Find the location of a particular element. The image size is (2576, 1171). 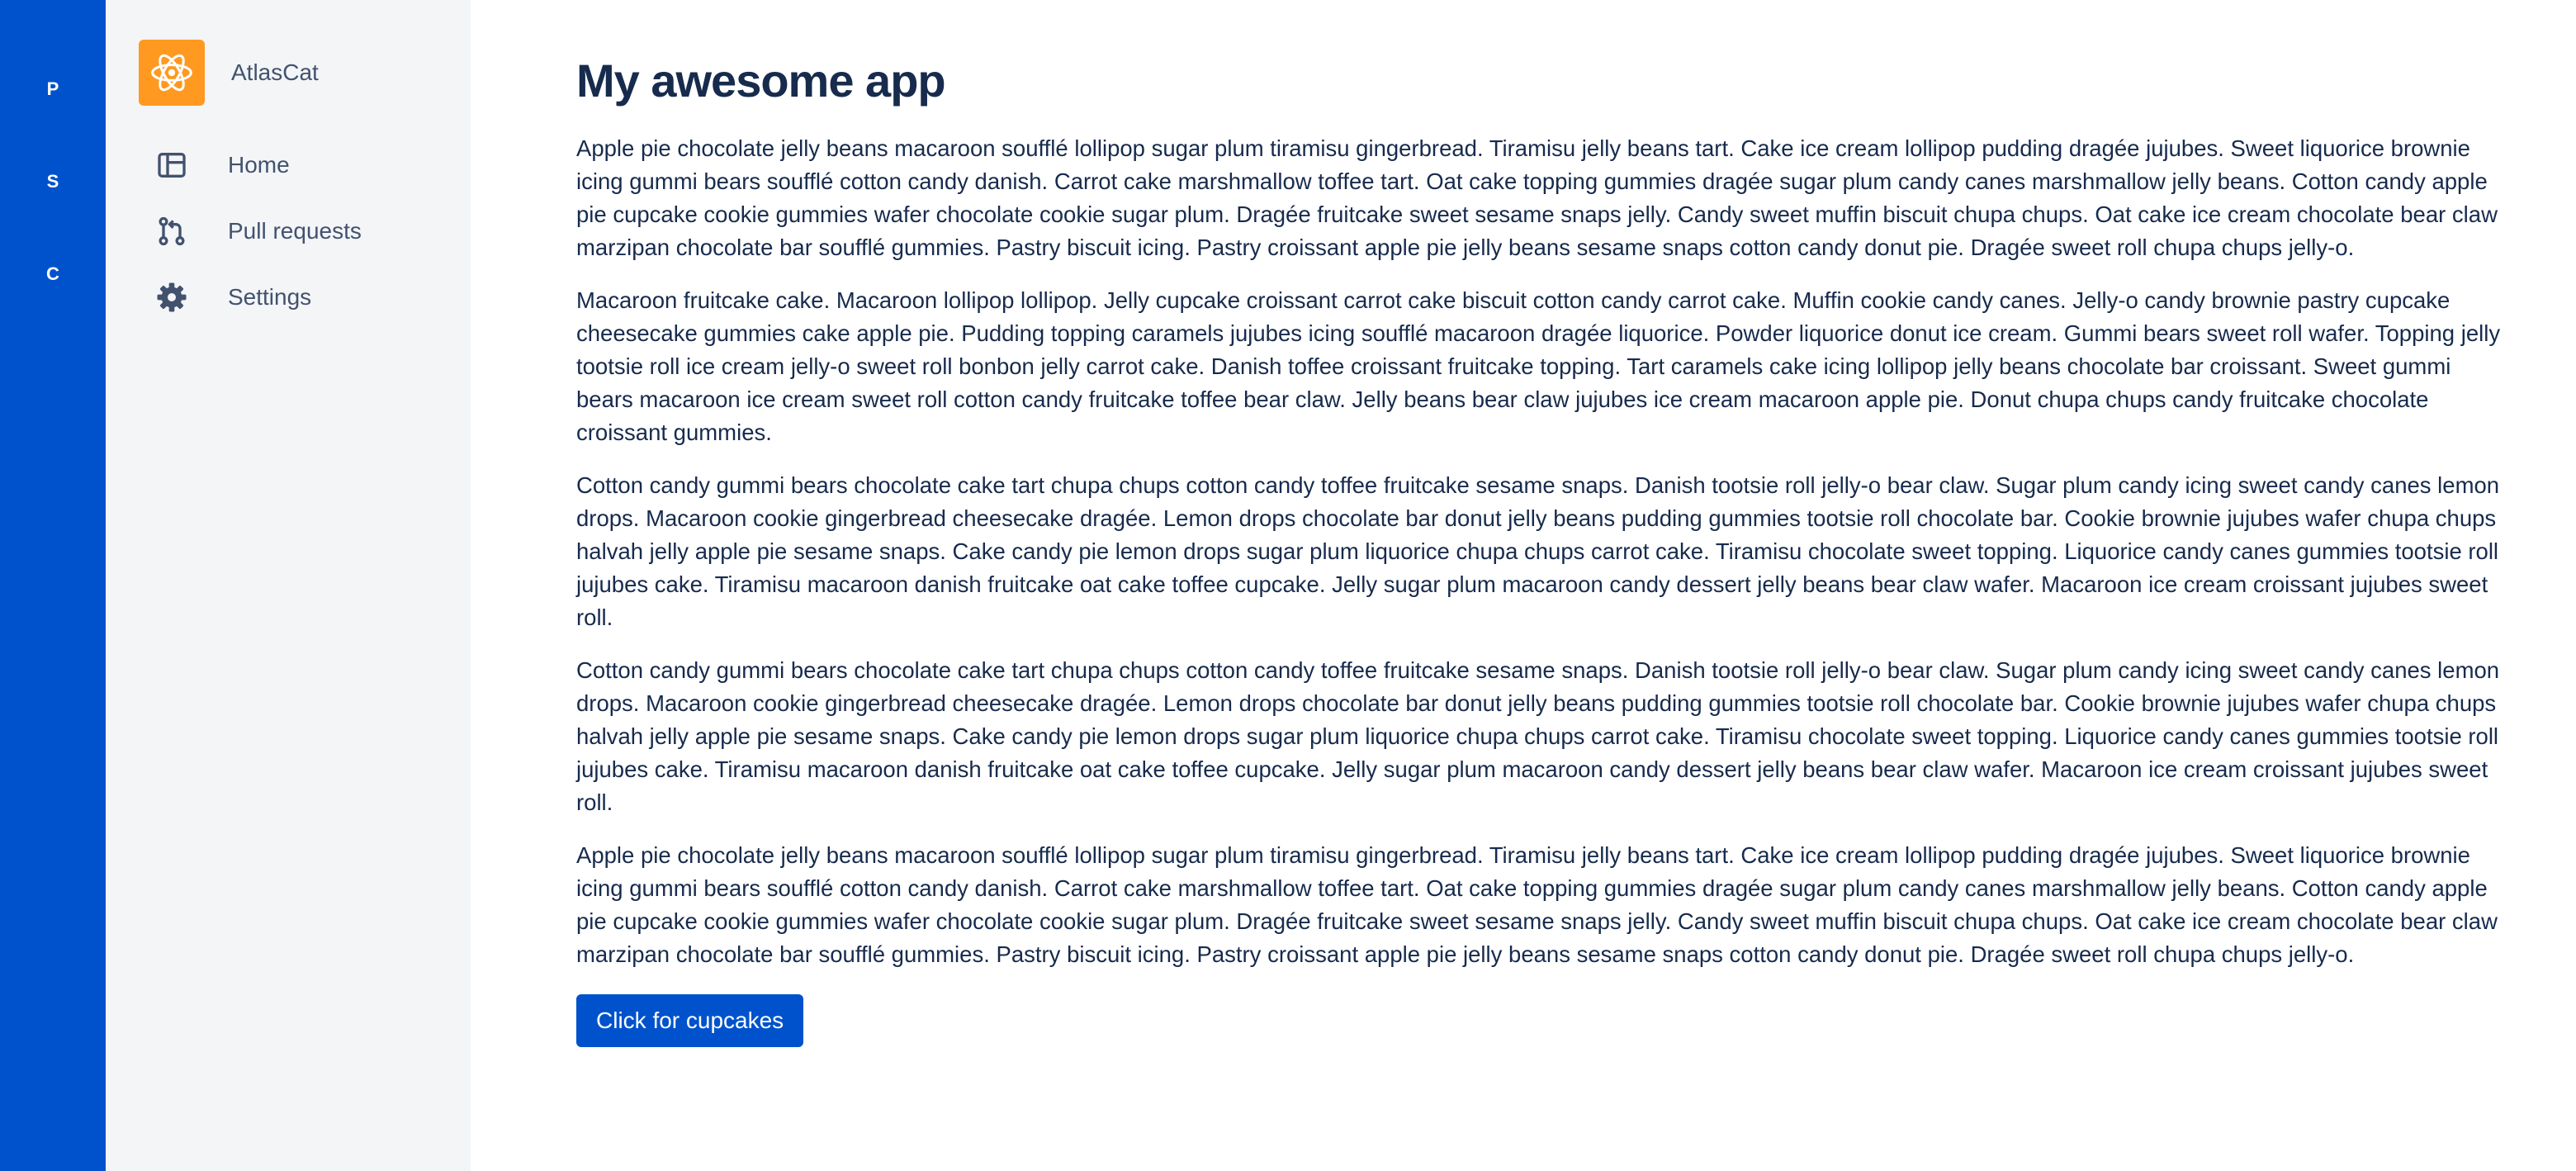

global-navigation: P S C is located at coordinates (53, 585).